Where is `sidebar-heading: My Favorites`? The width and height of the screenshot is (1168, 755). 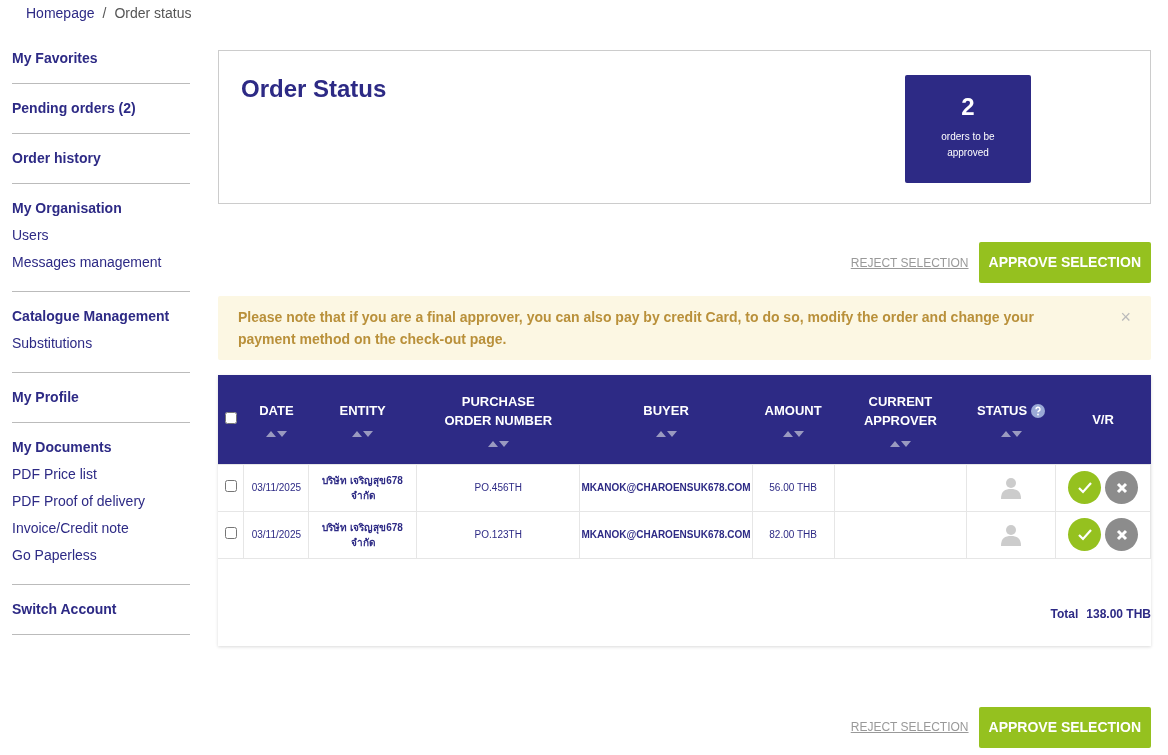
sidebar-heading: My Favorites is located at coordinates (55, 58).